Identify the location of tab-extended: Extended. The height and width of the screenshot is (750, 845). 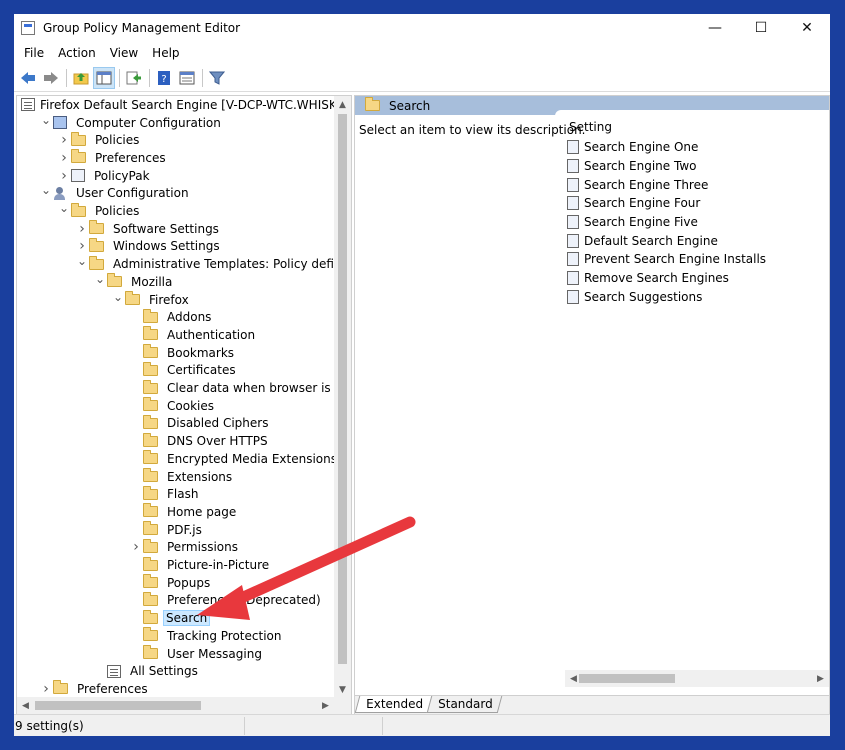
(394, 704).